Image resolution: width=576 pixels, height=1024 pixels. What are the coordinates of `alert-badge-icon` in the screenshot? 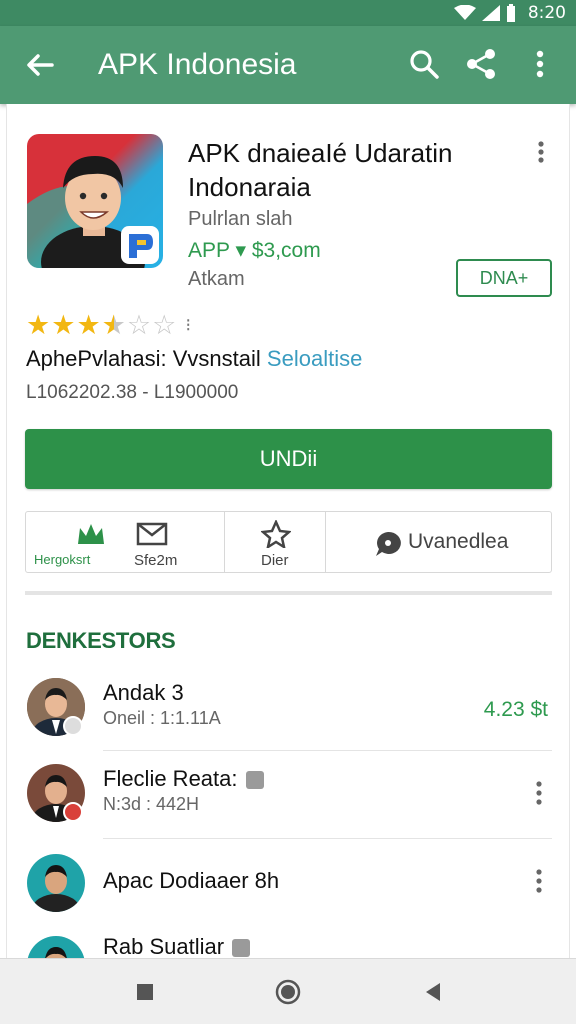 It's located at (73, 812).